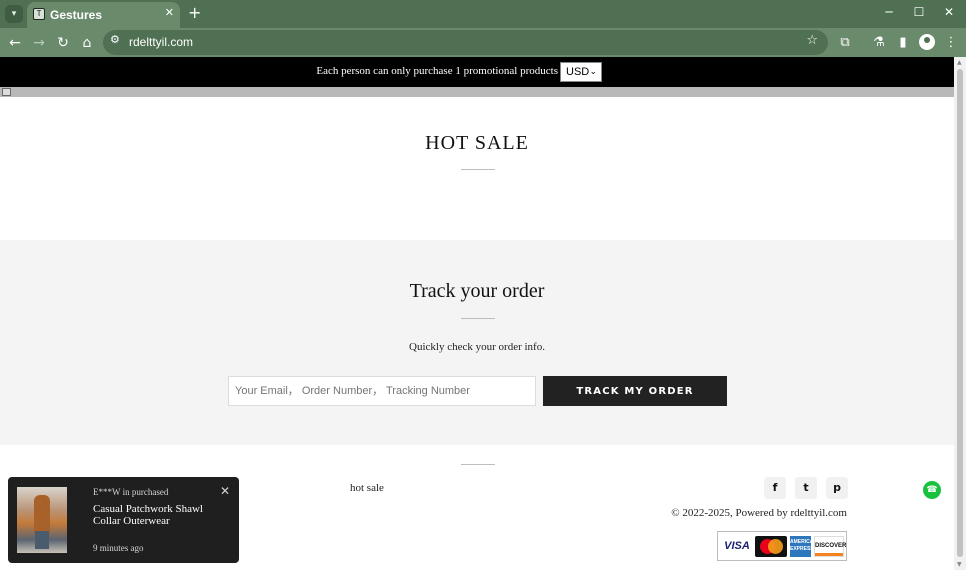 The height and width of the screenshot is (570, 966). What do you see at coordinates (155, 515) in the screenshot?
I see `notification-product-name: Casual Patchwork Shawl Collar Outerwear` at bounding box center [155, 515].